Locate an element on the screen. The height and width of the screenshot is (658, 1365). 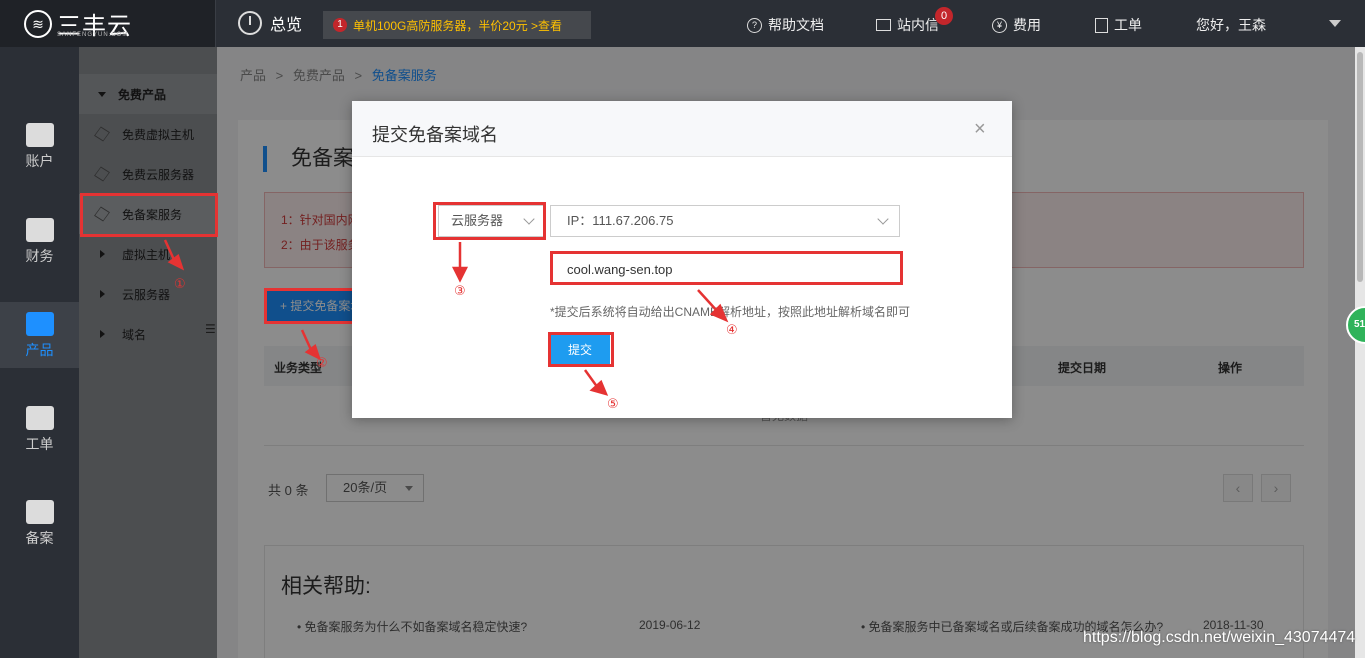
arrow-line is located at coordinates (708, 301).